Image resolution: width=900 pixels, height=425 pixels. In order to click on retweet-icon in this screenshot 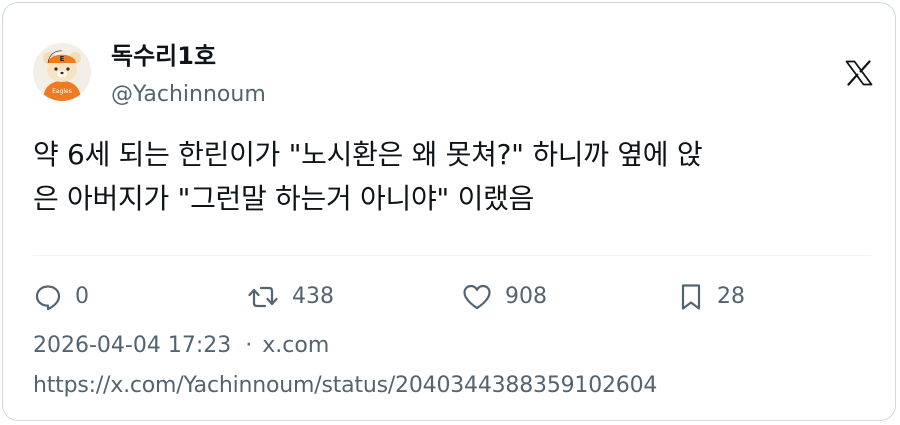, I will do `click(263, 297)`.